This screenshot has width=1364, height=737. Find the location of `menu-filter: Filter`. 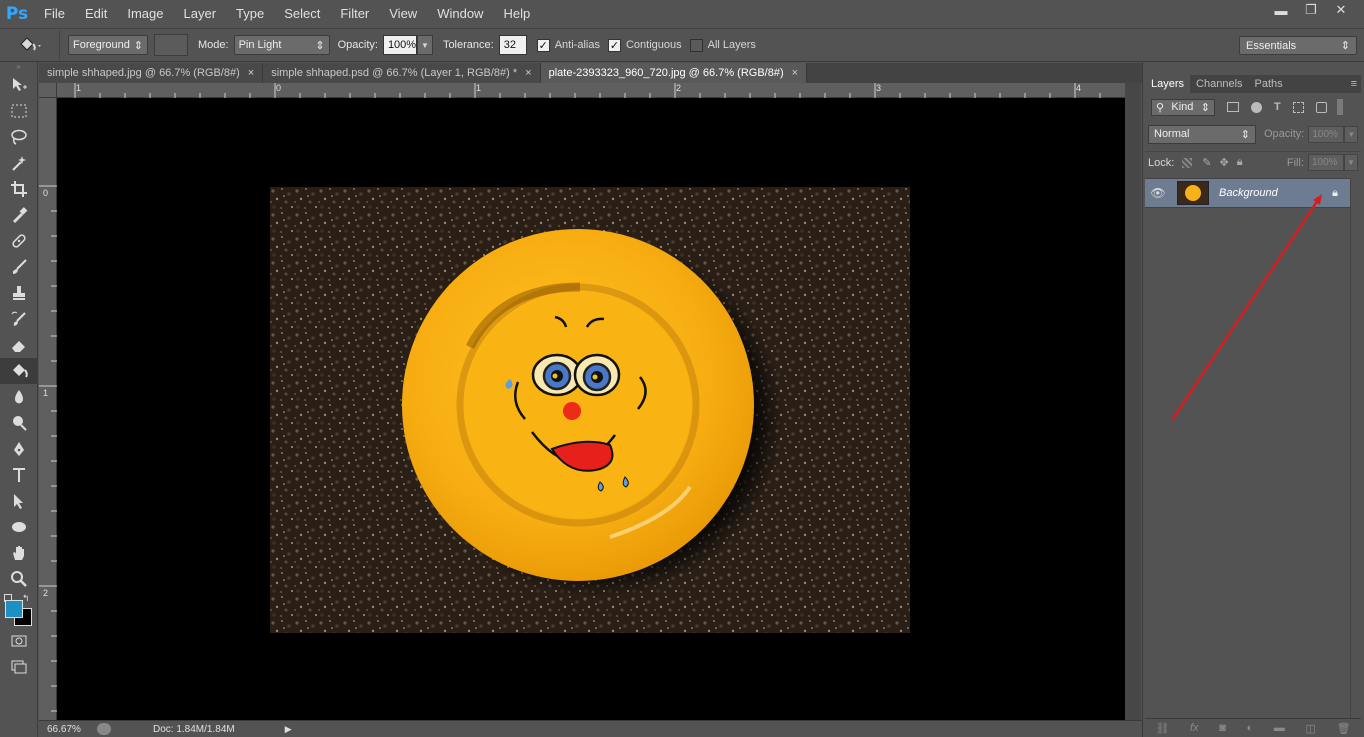

menu-filter: Filter is located at coordinates (354, 14).